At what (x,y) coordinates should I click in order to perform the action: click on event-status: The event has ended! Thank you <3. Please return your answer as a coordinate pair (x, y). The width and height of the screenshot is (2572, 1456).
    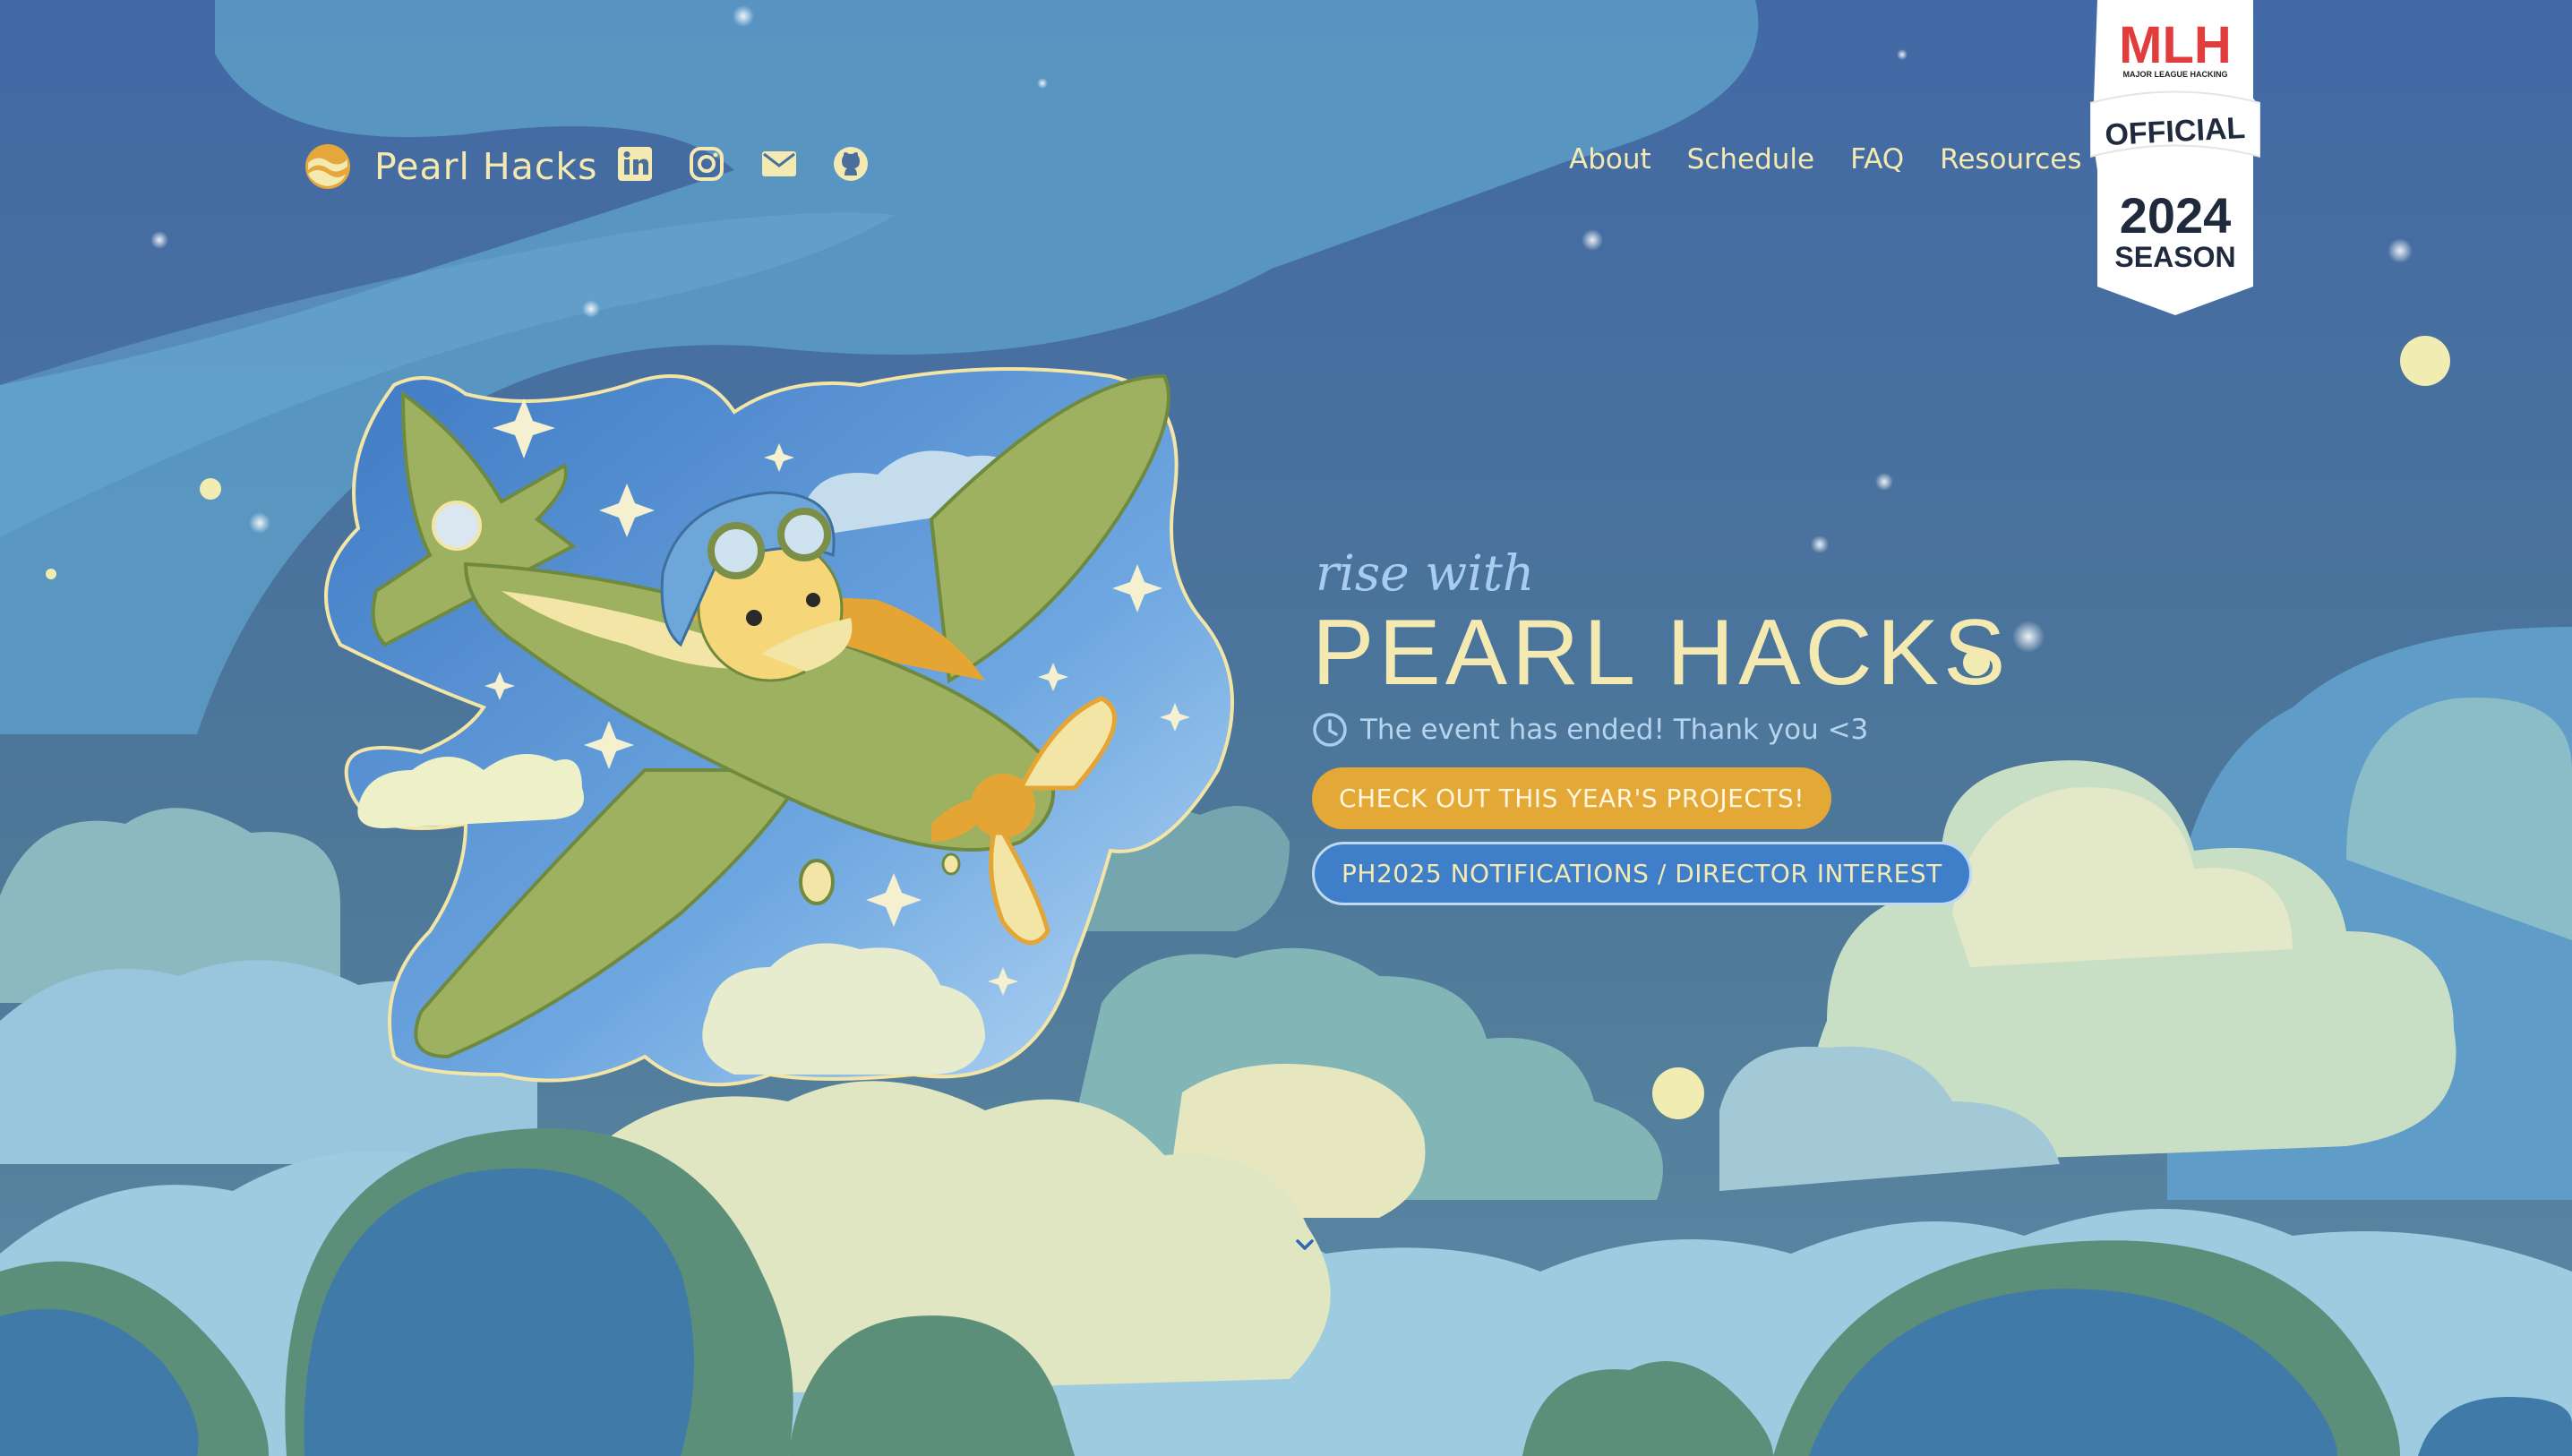
    Looking at the image, I should click on (1661, 730).